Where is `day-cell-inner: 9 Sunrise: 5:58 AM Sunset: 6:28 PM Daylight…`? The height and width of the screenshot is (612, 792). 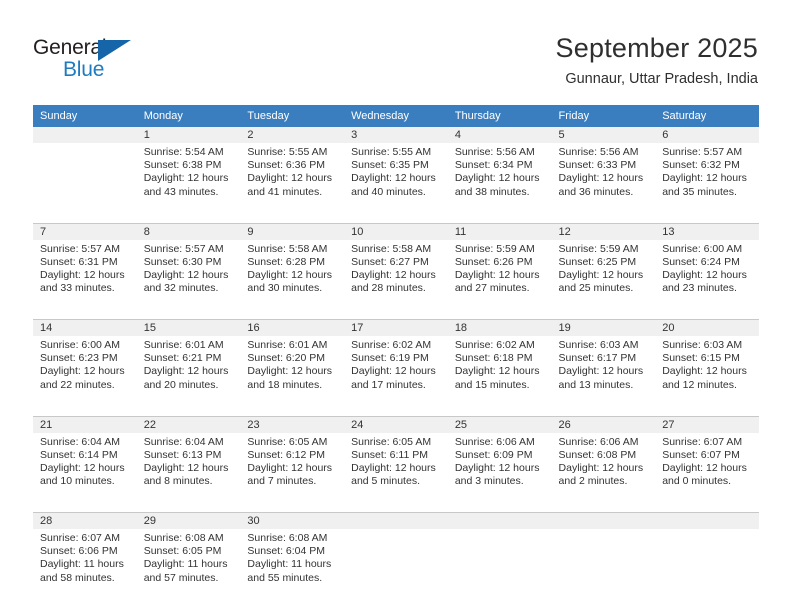
day-cell-inner: 9 Sunrise: 5:58 AM Sunset: 6:28 PM Daylight… is located at coordinates (292, 268).